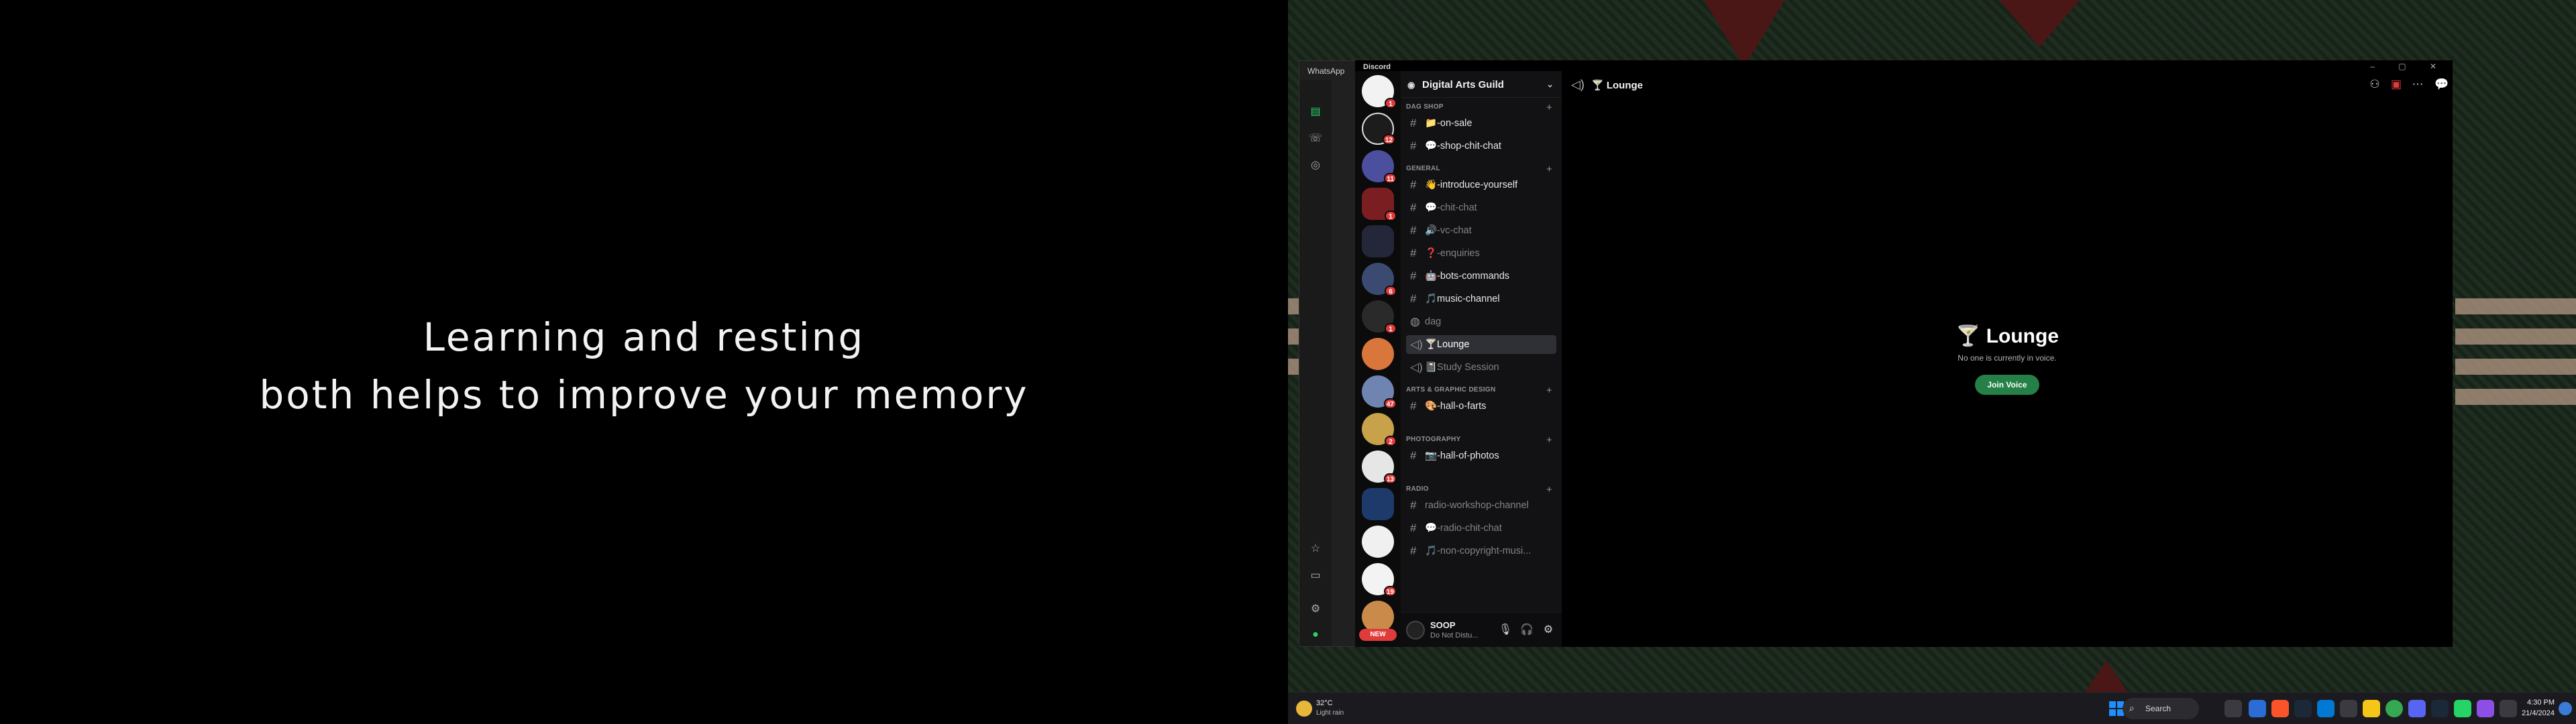 The height and width of the screenshot is (724, 2576). Describe the element at coordinates (1379, 467) in the screenshot. I see `server-icon: 13` at that location.